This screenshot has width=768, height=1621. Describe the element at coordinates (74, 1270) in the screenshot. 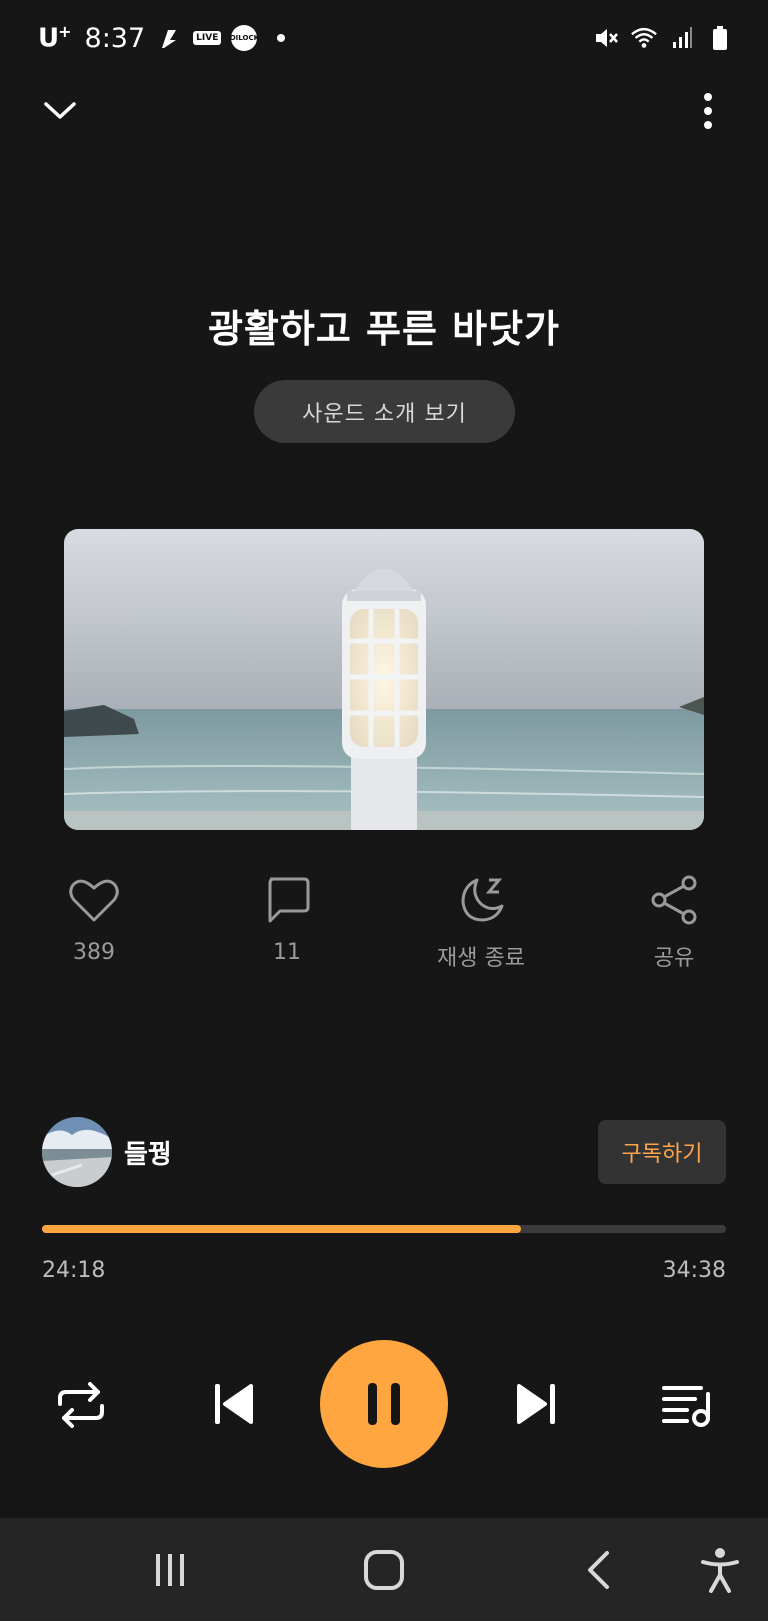

I see `current-time: 24:18` at that location.